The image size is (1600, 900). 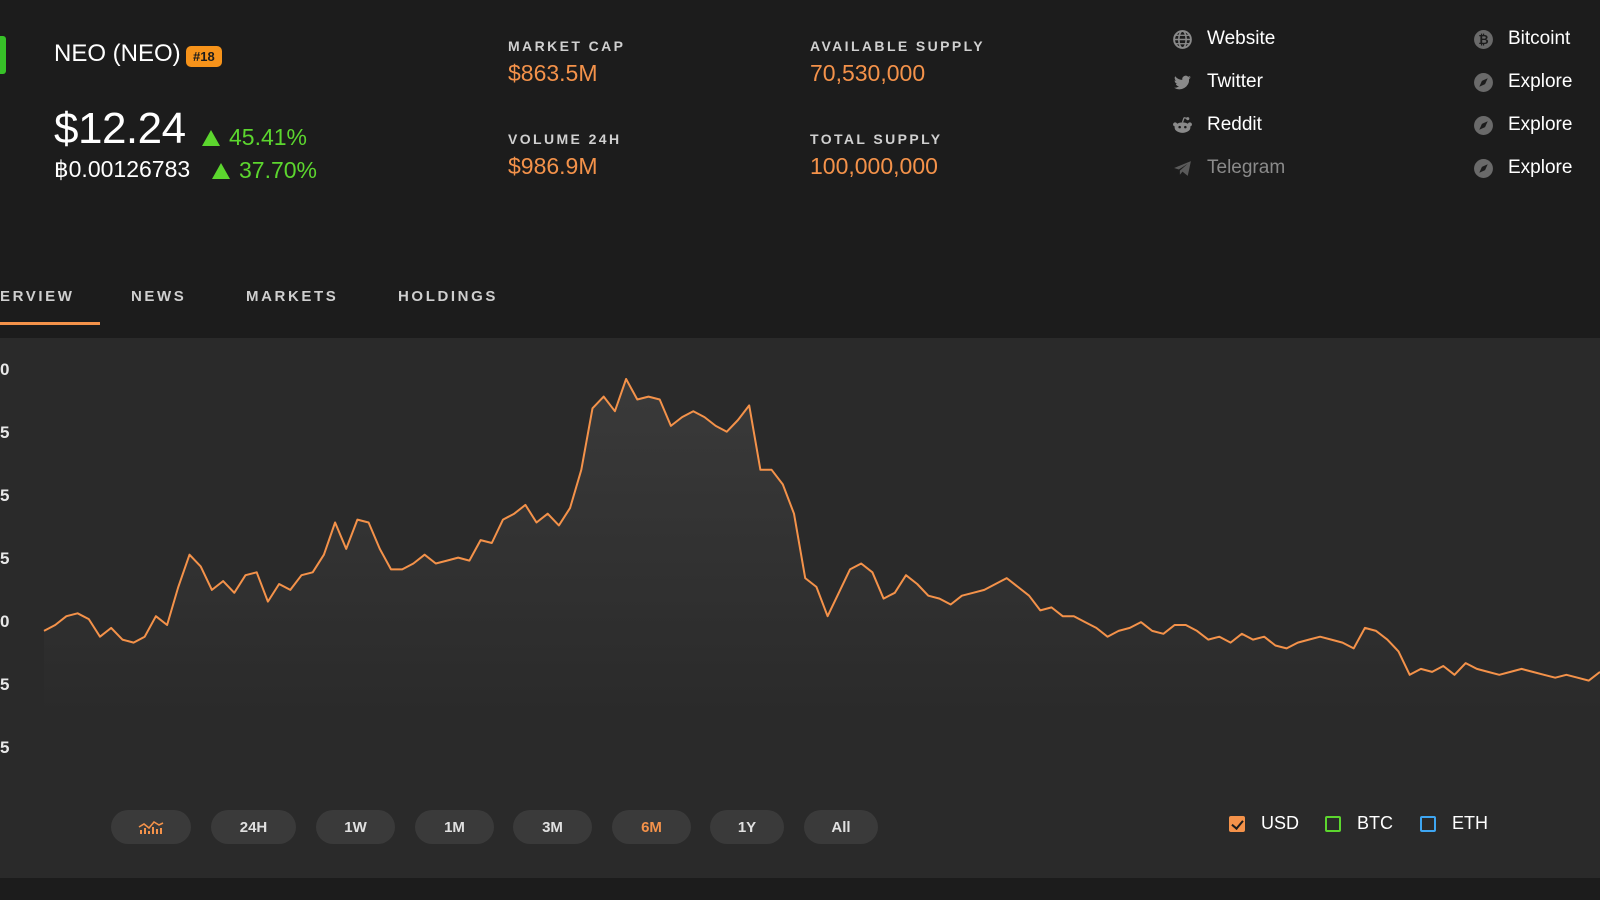 What do you see at coordinates (1375, 823) in the screenshot?
I see `legend-btc-label: BTC` at bounding box center [1375, 823].